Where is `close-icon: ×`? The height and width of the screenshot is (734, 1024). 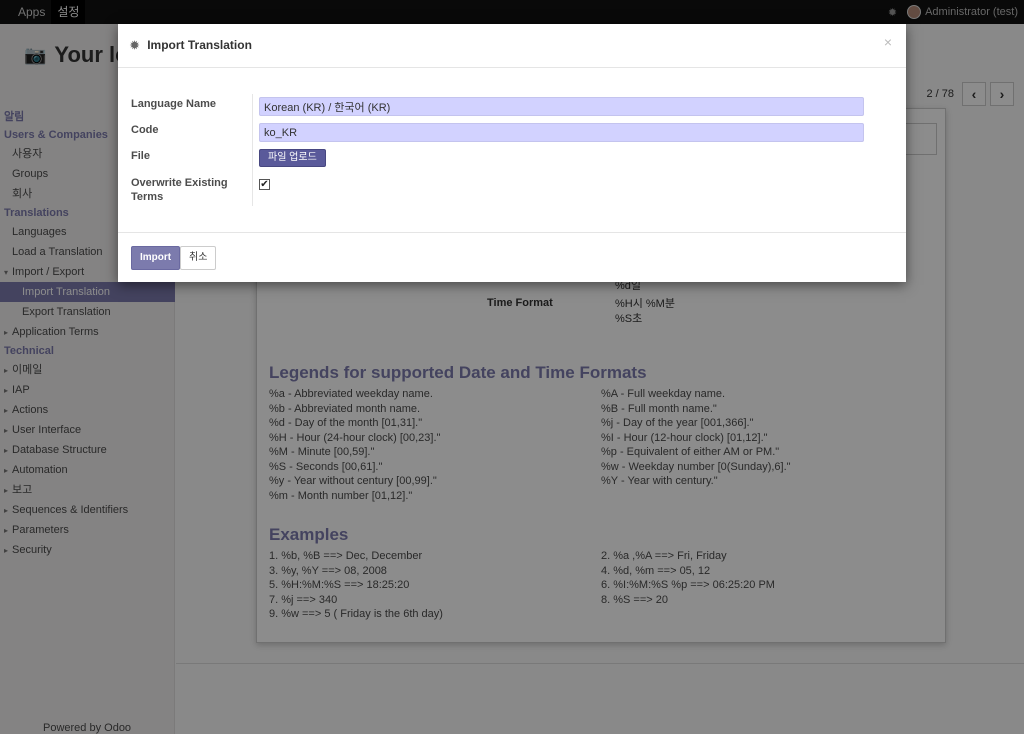
close-icon: × is located at coordinates (888, 42).